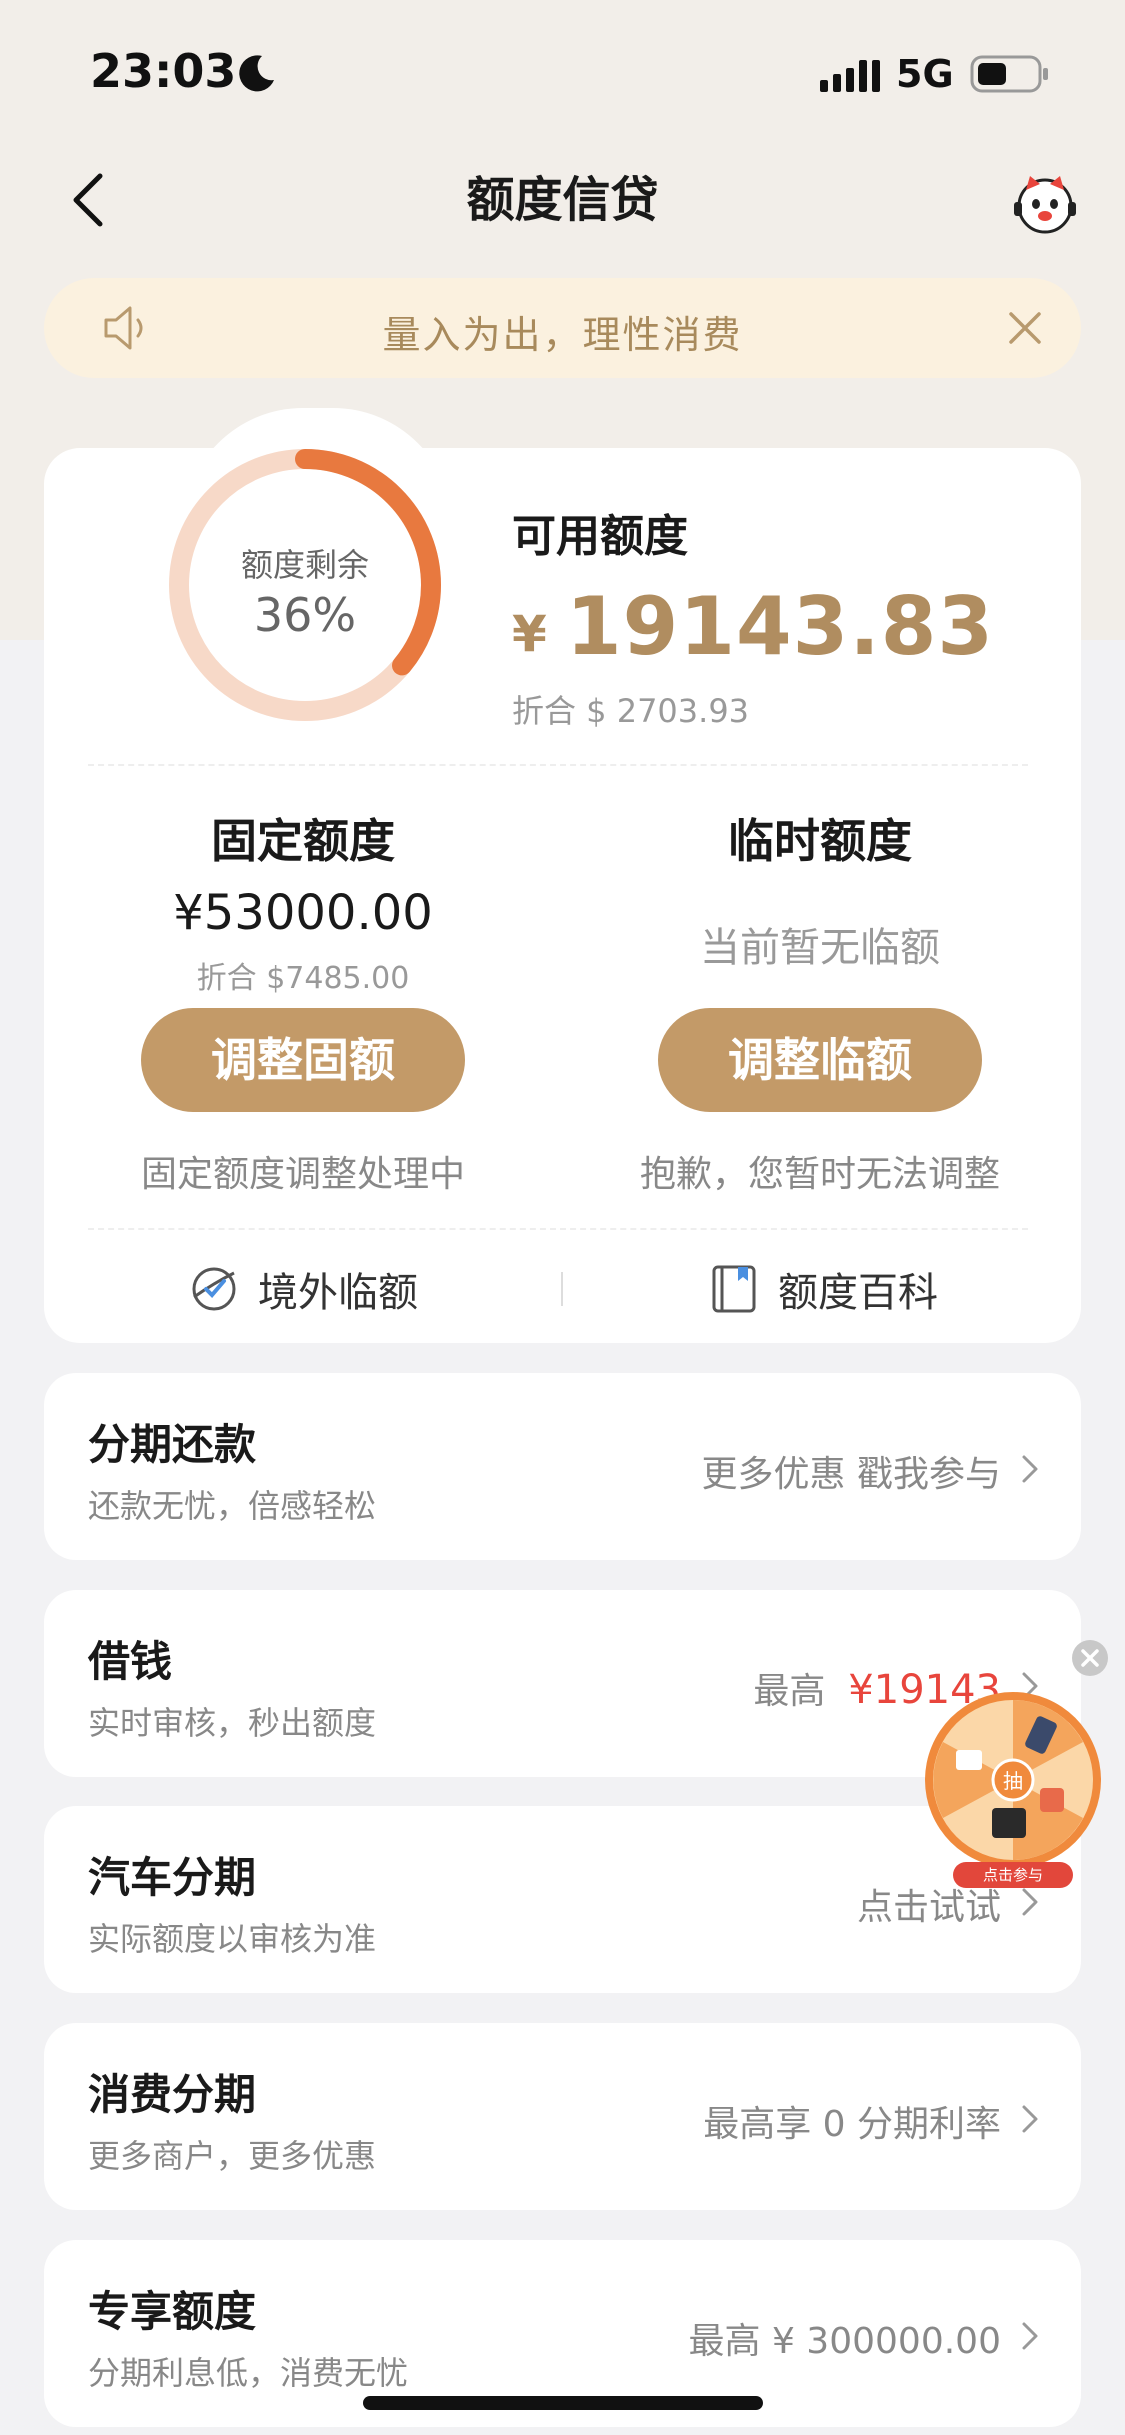 The image size is (1125, 2435). I want to click on fixed-quota-amount: ¥53000.00, so click(303, 913).